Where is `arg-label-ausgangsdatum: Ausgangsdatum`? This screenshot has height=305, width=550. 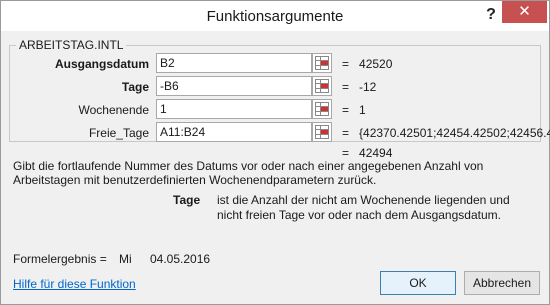 arg-label-ausgangsdatum: Ausgangsdatum is located at coordinates (101, 64).